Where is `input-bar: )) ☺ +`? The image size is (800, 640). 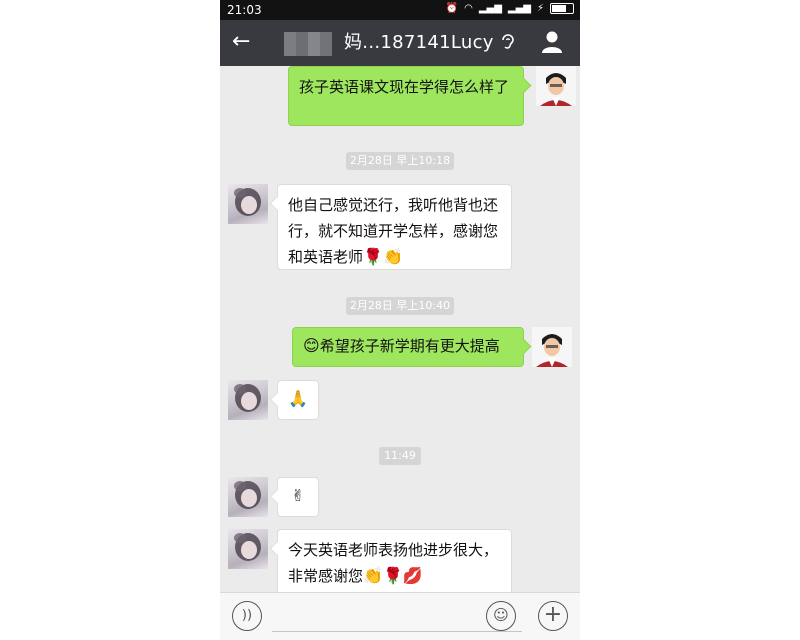 input-bar: )) ☺ + is located at coordinates (400, 616).